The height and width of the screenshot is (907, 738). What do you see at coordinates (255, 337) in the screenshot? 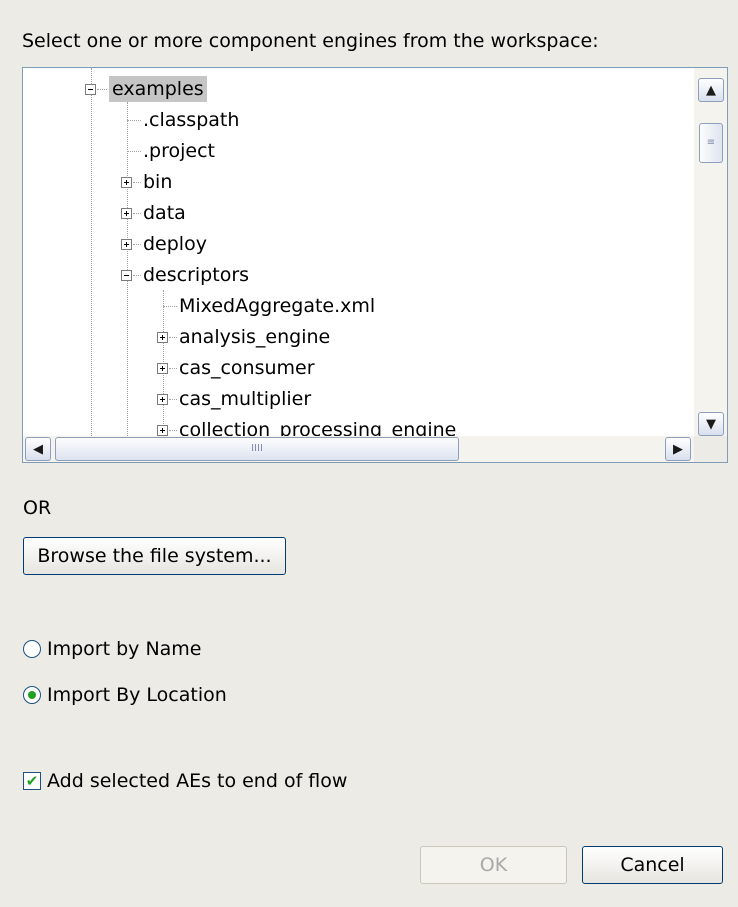
I see `tree-item-label: analysis_engine` at bounding box center [255, 337].